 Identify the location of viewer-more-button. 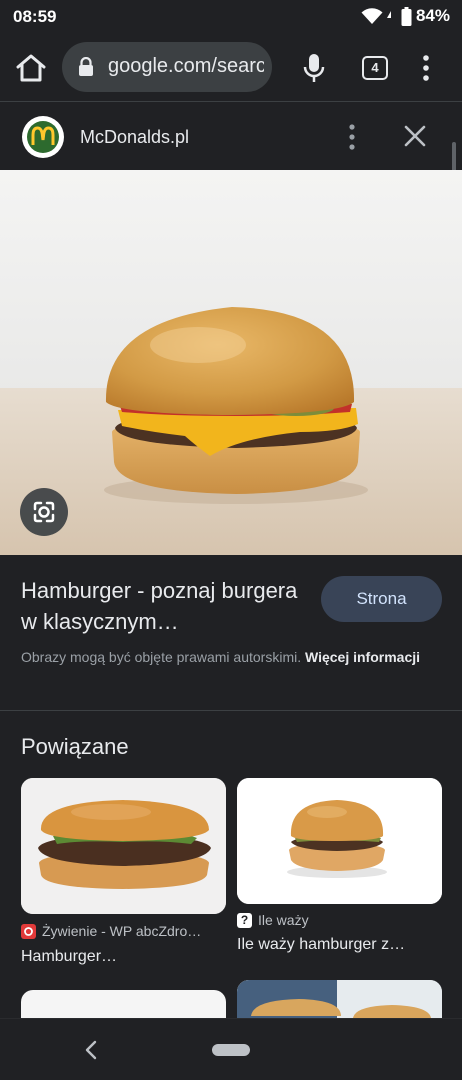
(352, 137).